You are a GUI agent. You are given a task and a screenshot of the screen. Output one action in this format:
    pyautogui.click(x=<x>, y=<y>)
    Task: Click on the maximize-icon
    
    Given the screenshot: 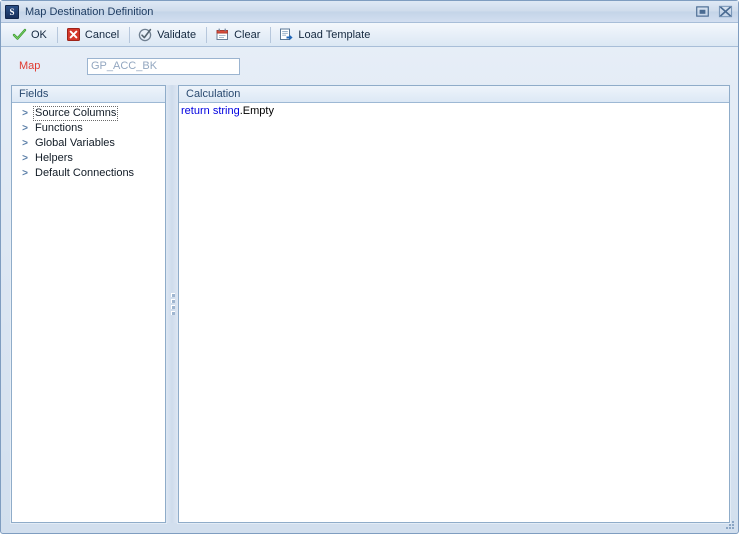 What is the action you would take?
    pyautogui.click(x=702, y=11)
    